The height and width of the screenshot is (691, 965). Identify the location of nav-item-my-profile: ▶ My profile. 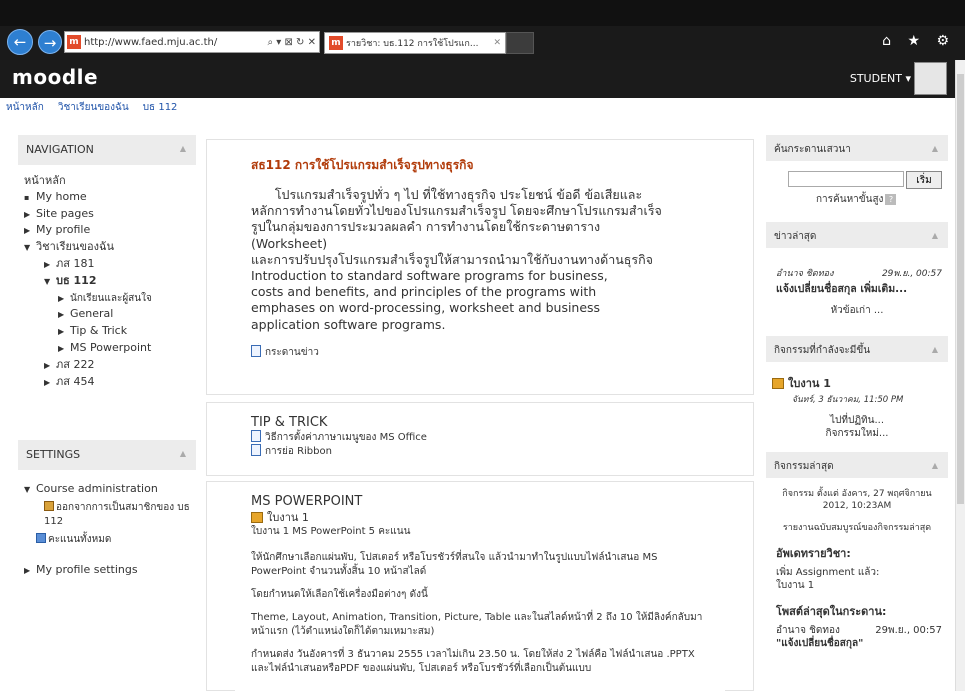
(110, 230).